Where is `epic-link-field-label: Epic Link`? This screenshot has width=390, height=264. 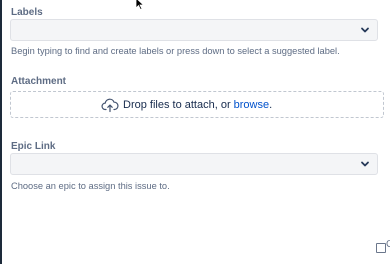
epic-link-field-label: Epic Link is located at coordinates (33, 146).